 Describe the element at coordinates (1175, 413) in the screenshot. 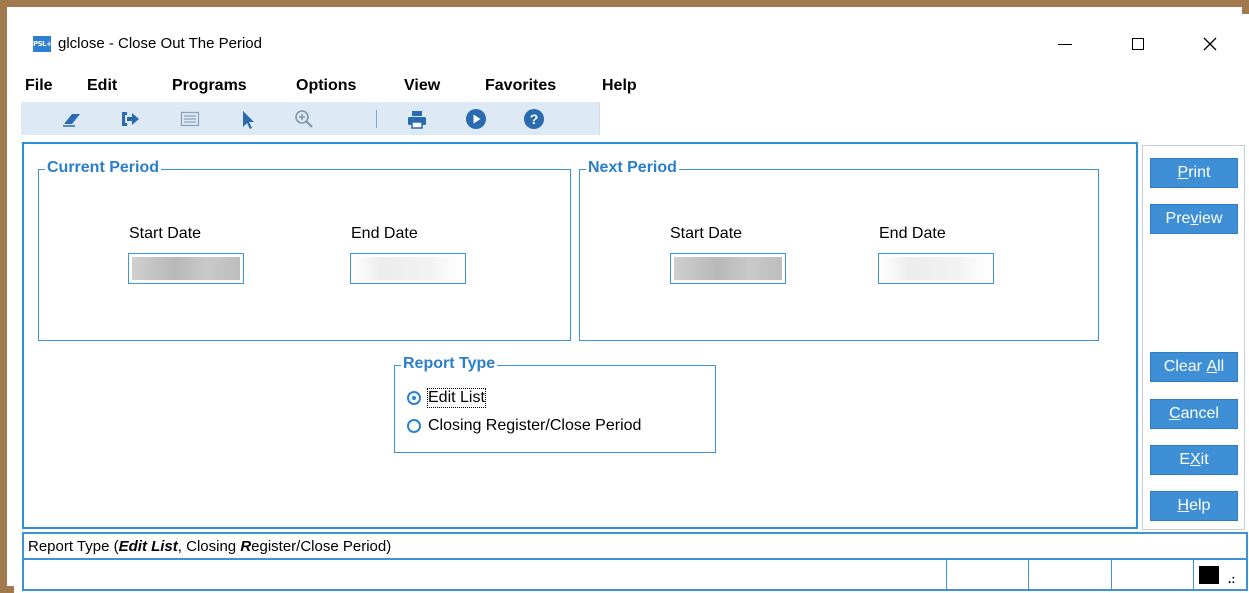

I see `cancel-button-mnemonic: C` at that location.